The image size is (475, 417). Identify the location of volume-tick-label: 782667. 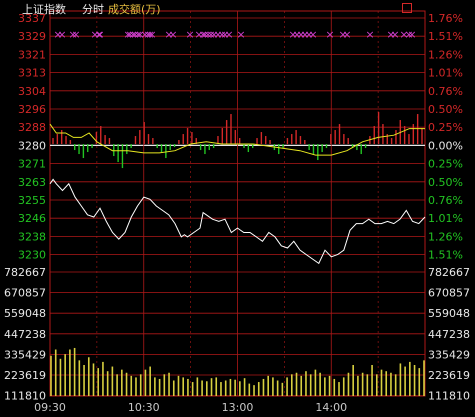
(449, 272).